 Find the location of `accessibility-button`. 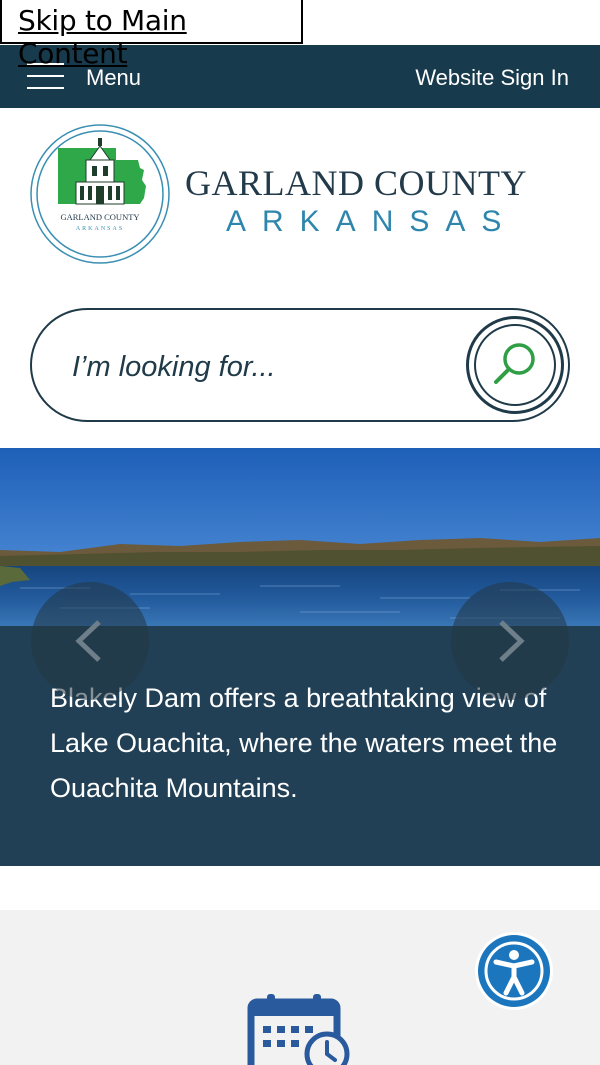

accessibility-button is located at coordinates (514, 971).